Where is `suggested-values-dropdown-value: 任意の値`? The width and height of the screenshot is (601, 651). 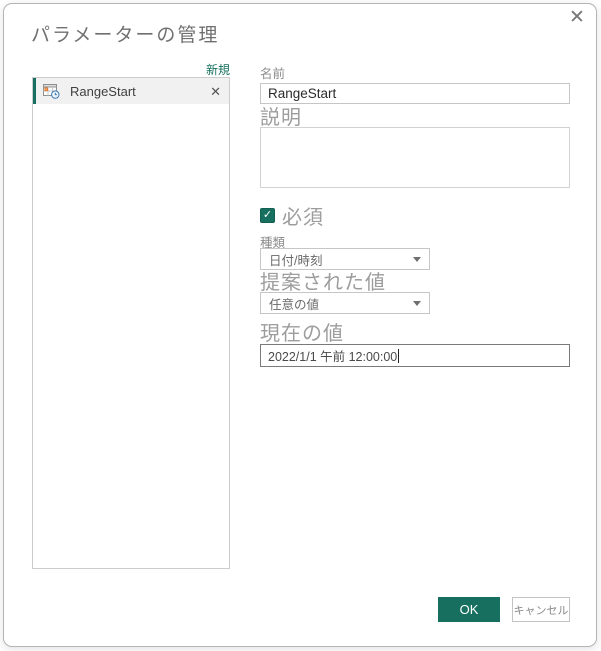 suggested-values-dropdown-value: 任意の値 is located at coordinates (294, 304).